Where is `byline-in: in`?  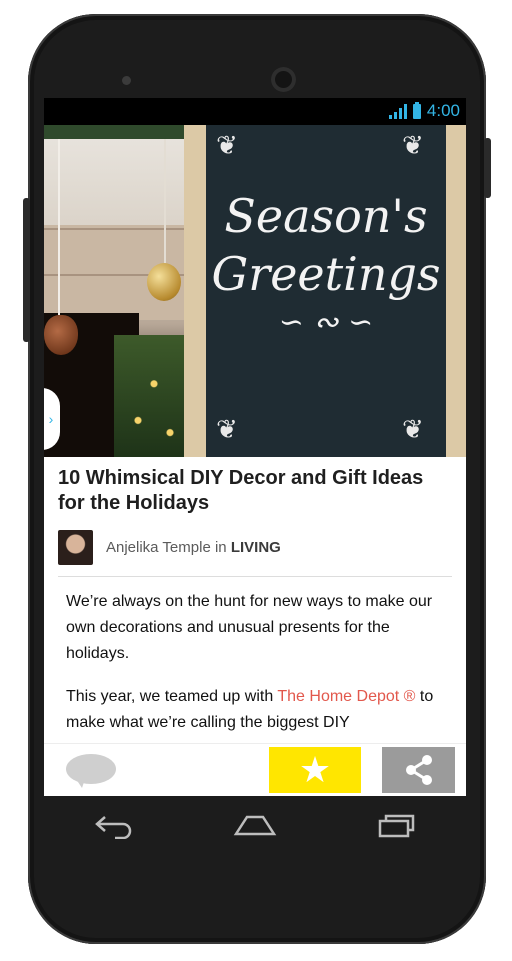 byline-in: in is located at coordinates (220, 547).